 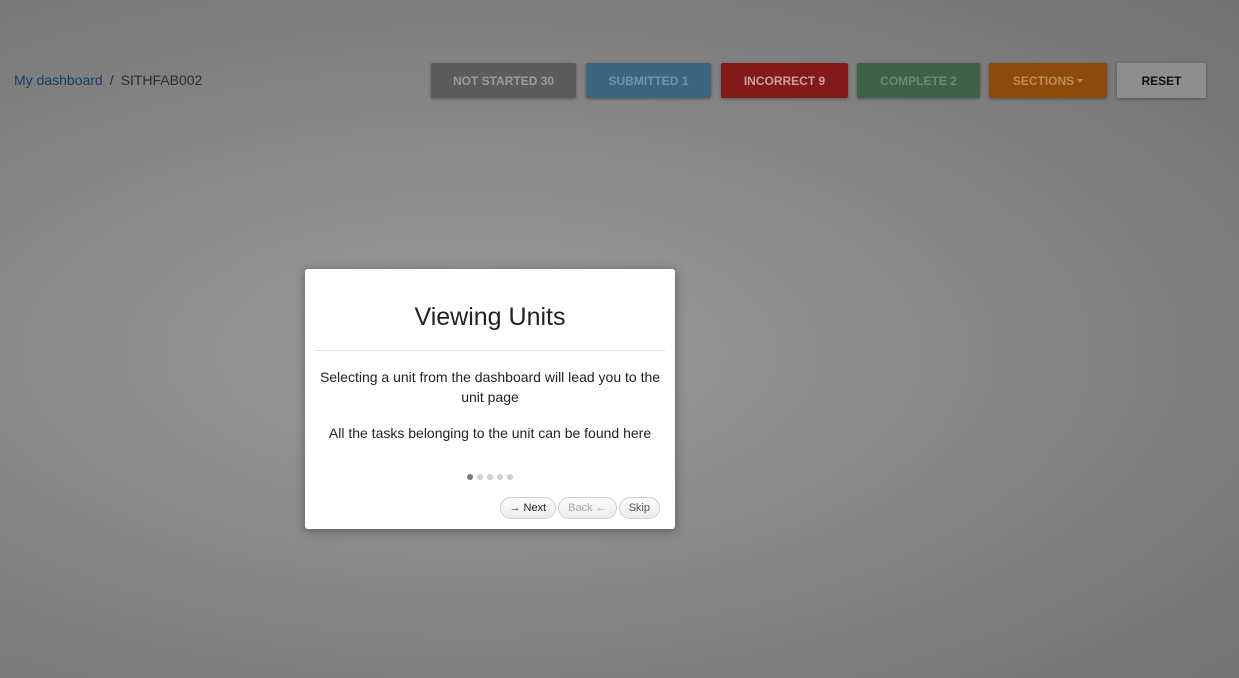 I want to click on arrow-left-icon: ←, so click(x=601, y=508).